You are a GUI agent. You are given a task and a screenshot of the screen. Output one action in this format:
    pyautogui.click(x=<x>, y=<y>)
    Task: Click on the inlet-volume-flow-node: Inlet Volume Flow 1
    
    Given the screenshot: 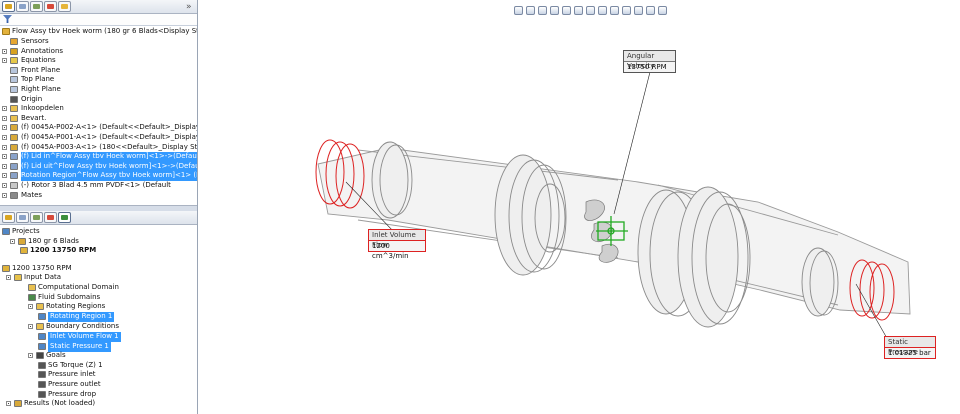 What is the action you would take?
    pyautogui.click(x=98, y=337)
    